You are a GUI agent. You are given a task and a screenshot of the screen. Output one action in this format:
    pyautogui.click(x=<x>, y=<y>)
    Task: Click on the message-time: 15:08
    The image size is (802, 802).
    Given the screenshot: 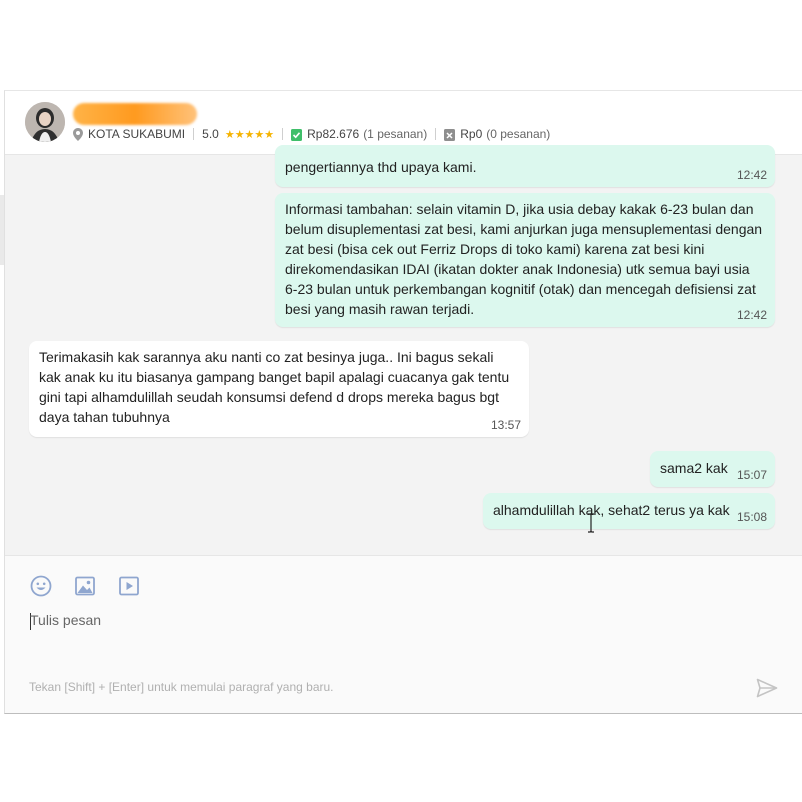 What is the action you would take?
    pyautogui.click(x=751, y=517)
    